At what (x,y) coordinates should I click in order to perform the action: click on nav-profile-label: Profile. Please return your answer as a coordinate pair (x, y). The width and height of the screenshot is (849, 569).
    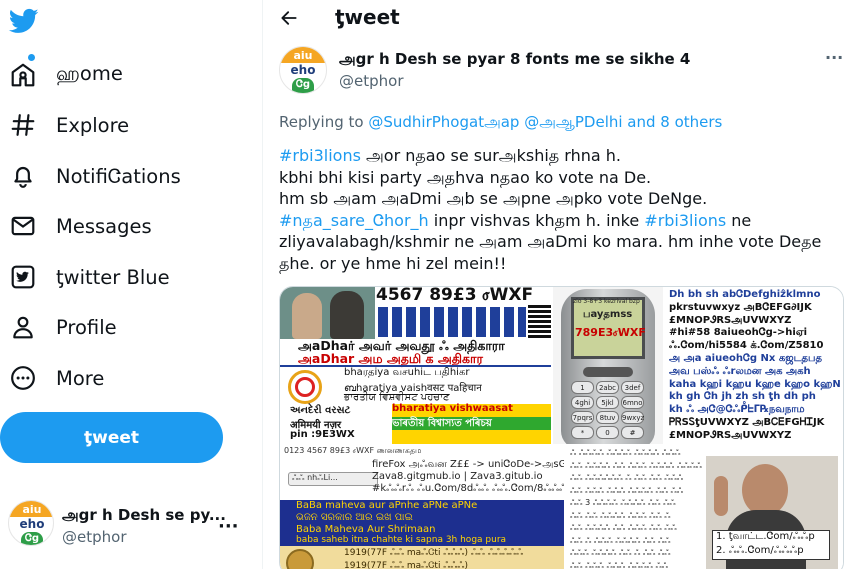
    Looking at the image, I should click on (86, 327).